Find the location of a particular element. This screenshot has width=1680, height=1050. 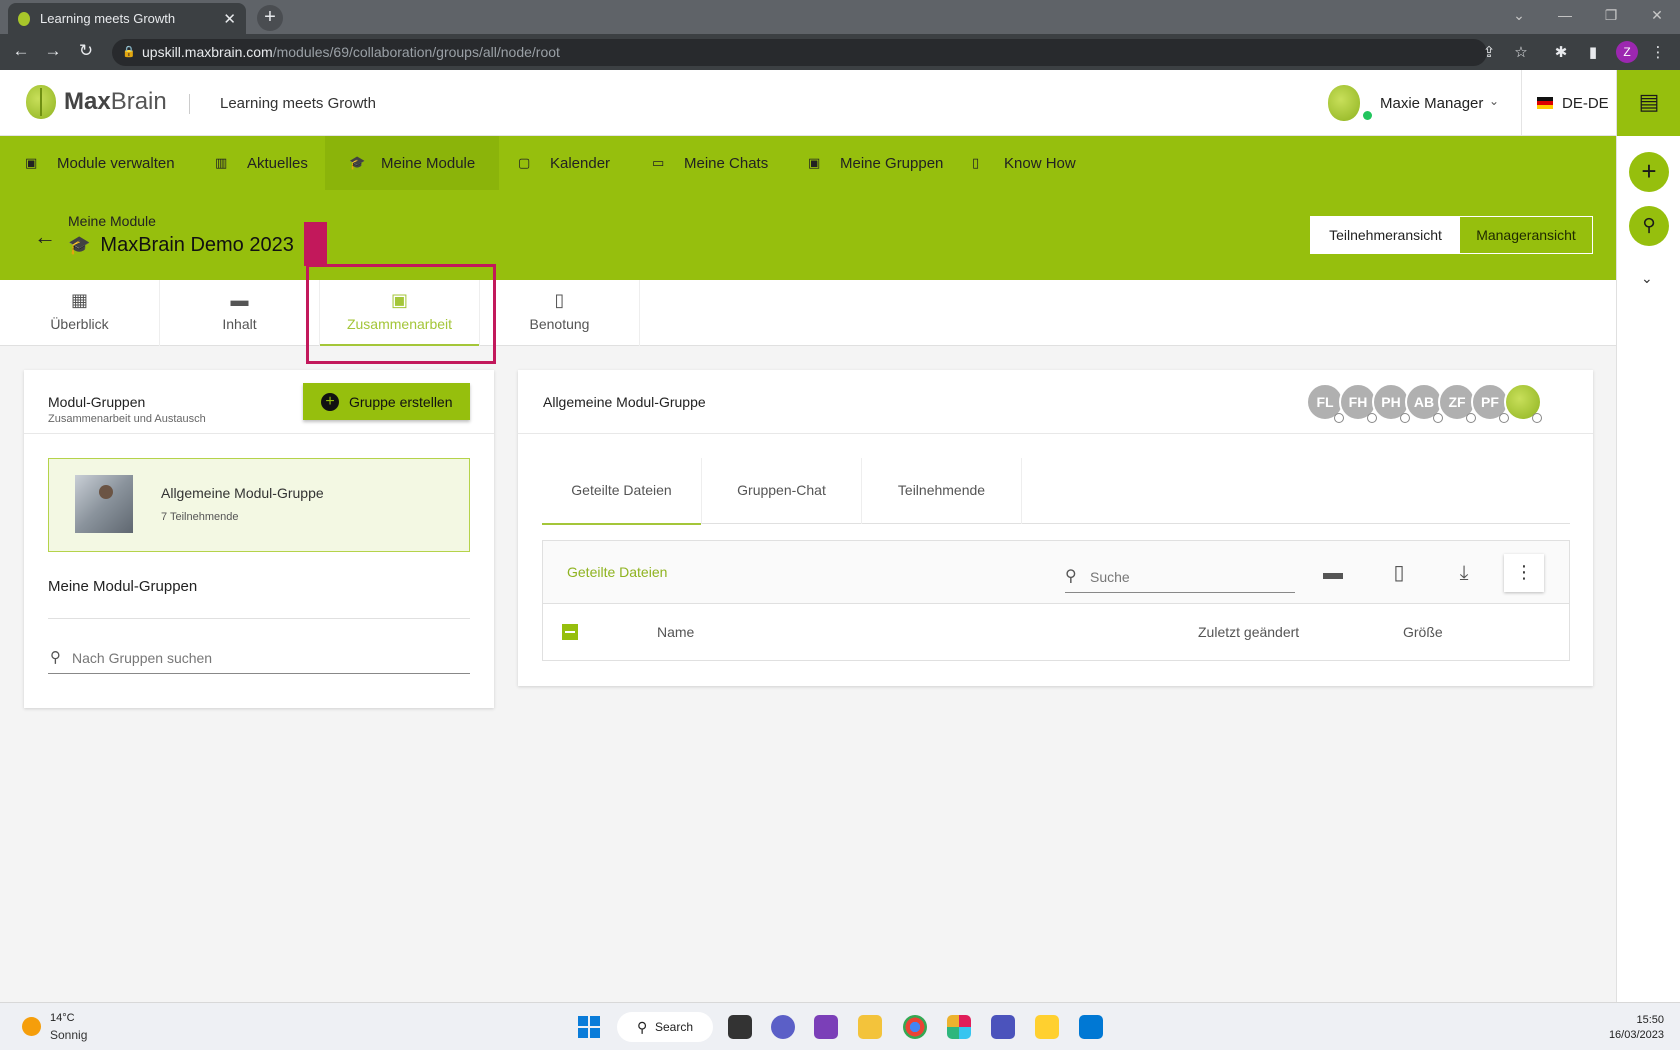

page-title: MaxBrain Demo 2023 is located at coordinates (197, 245).